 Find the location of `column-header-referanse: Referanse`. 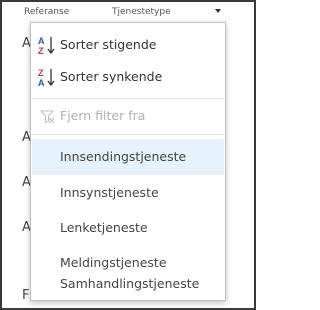

column-header-referanse: Referanse is located at coordinates (46, 12).